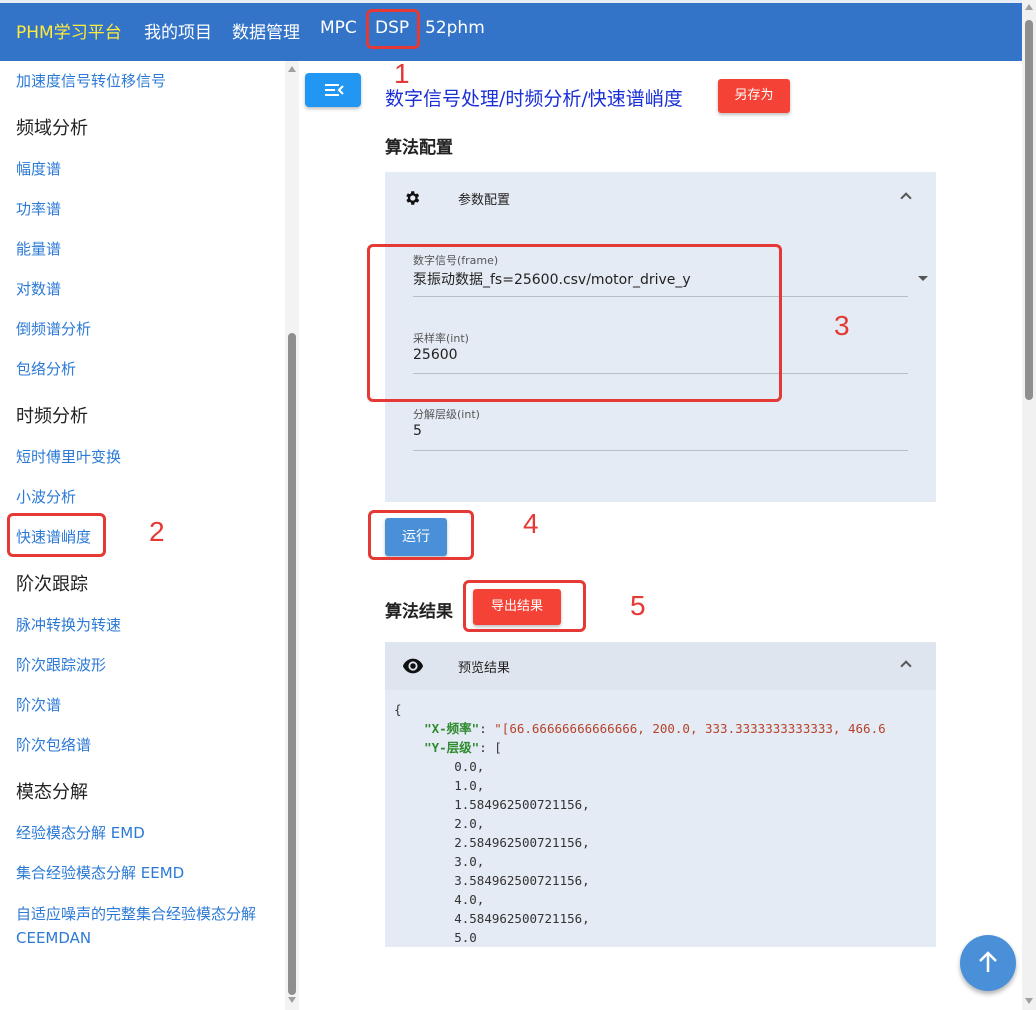 Image resolution: width=1036 pixels, height=1010 pixels. Describe the element at coordinates (522, 842) in the screenshot. I see `json-y-value: 2.584962500721156,` at that location.